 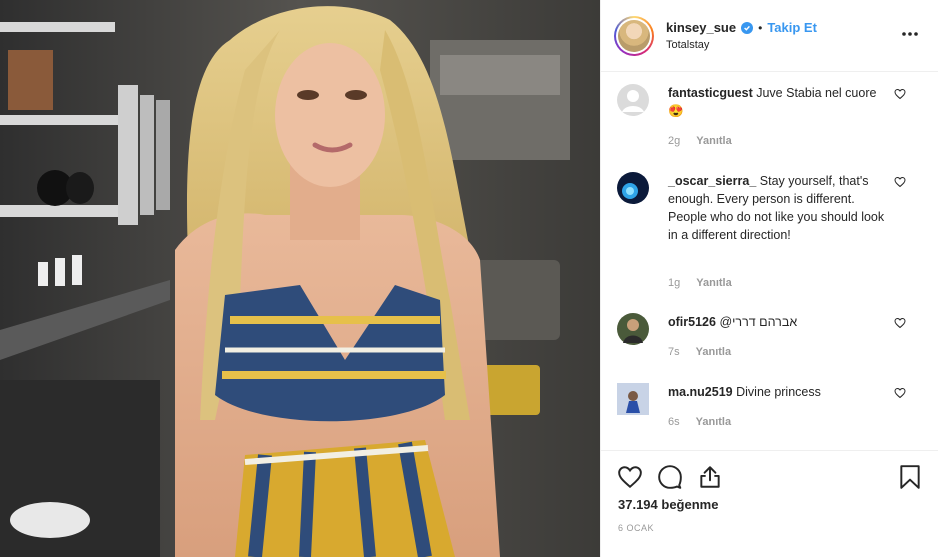 What do you see at coordinates (769, 503) in the screenshot?
I see `post-actions: 37.194 beğenme 6 OCAK` at bounding box center [769, 503].